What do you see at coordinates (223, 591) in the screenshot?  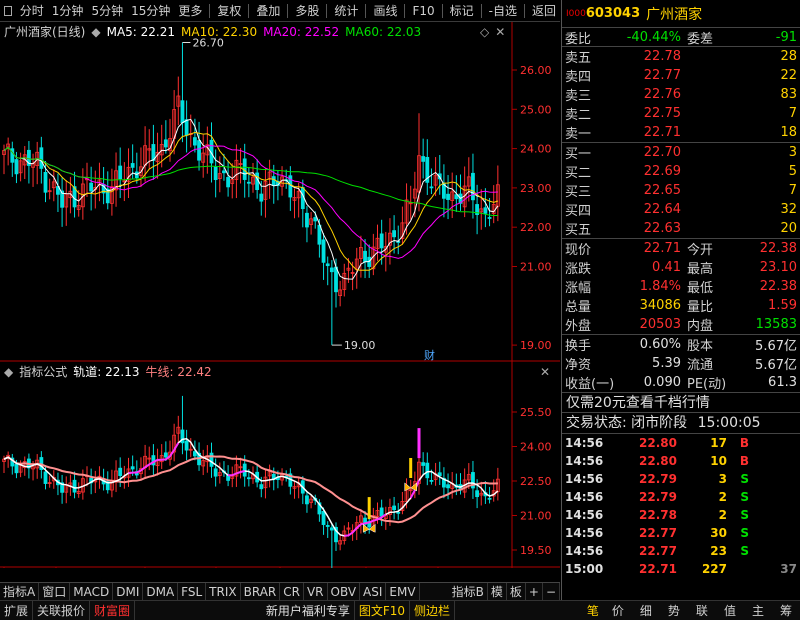 I see `indicator-tab: TRIX` at bounding box center [223, 591].